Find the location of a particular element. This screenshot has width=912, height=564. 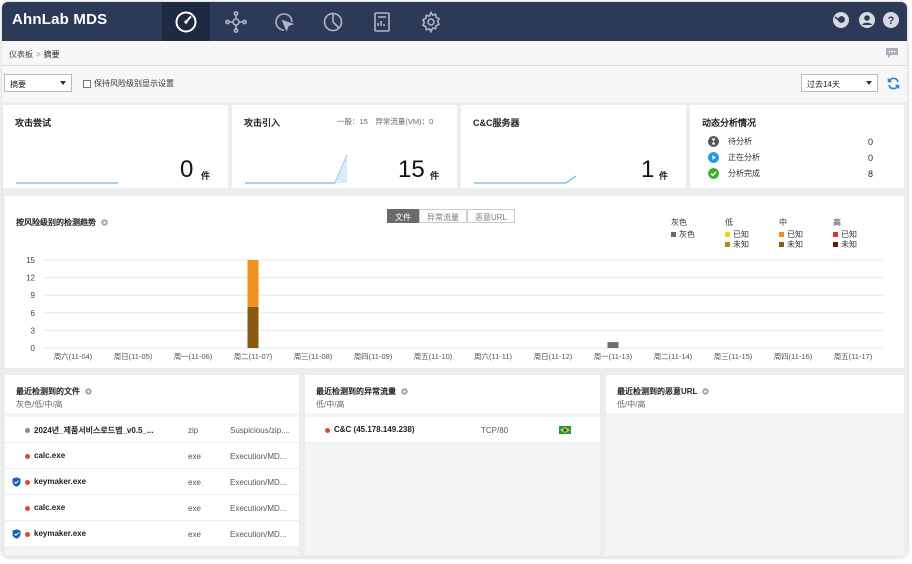

top-navigation-bar: AhnLab MDS ? is located at coordinates (454, 21).